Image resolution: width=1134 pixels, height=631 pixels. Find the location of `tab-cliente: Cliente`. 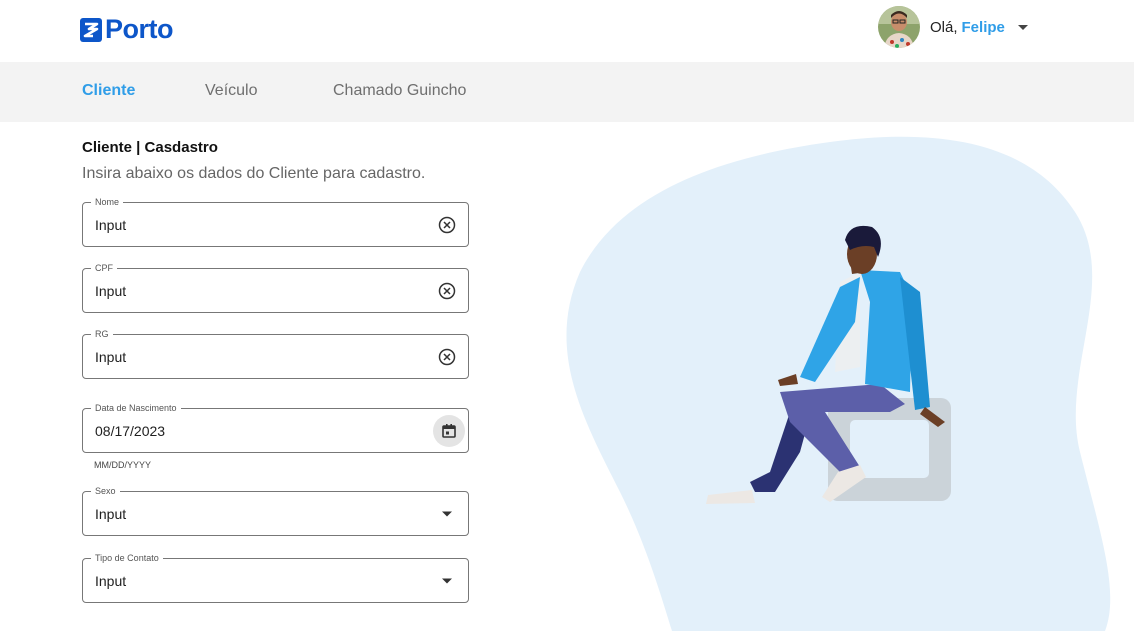

tab-cliente: Cliente is located at coordinates (108, 91).